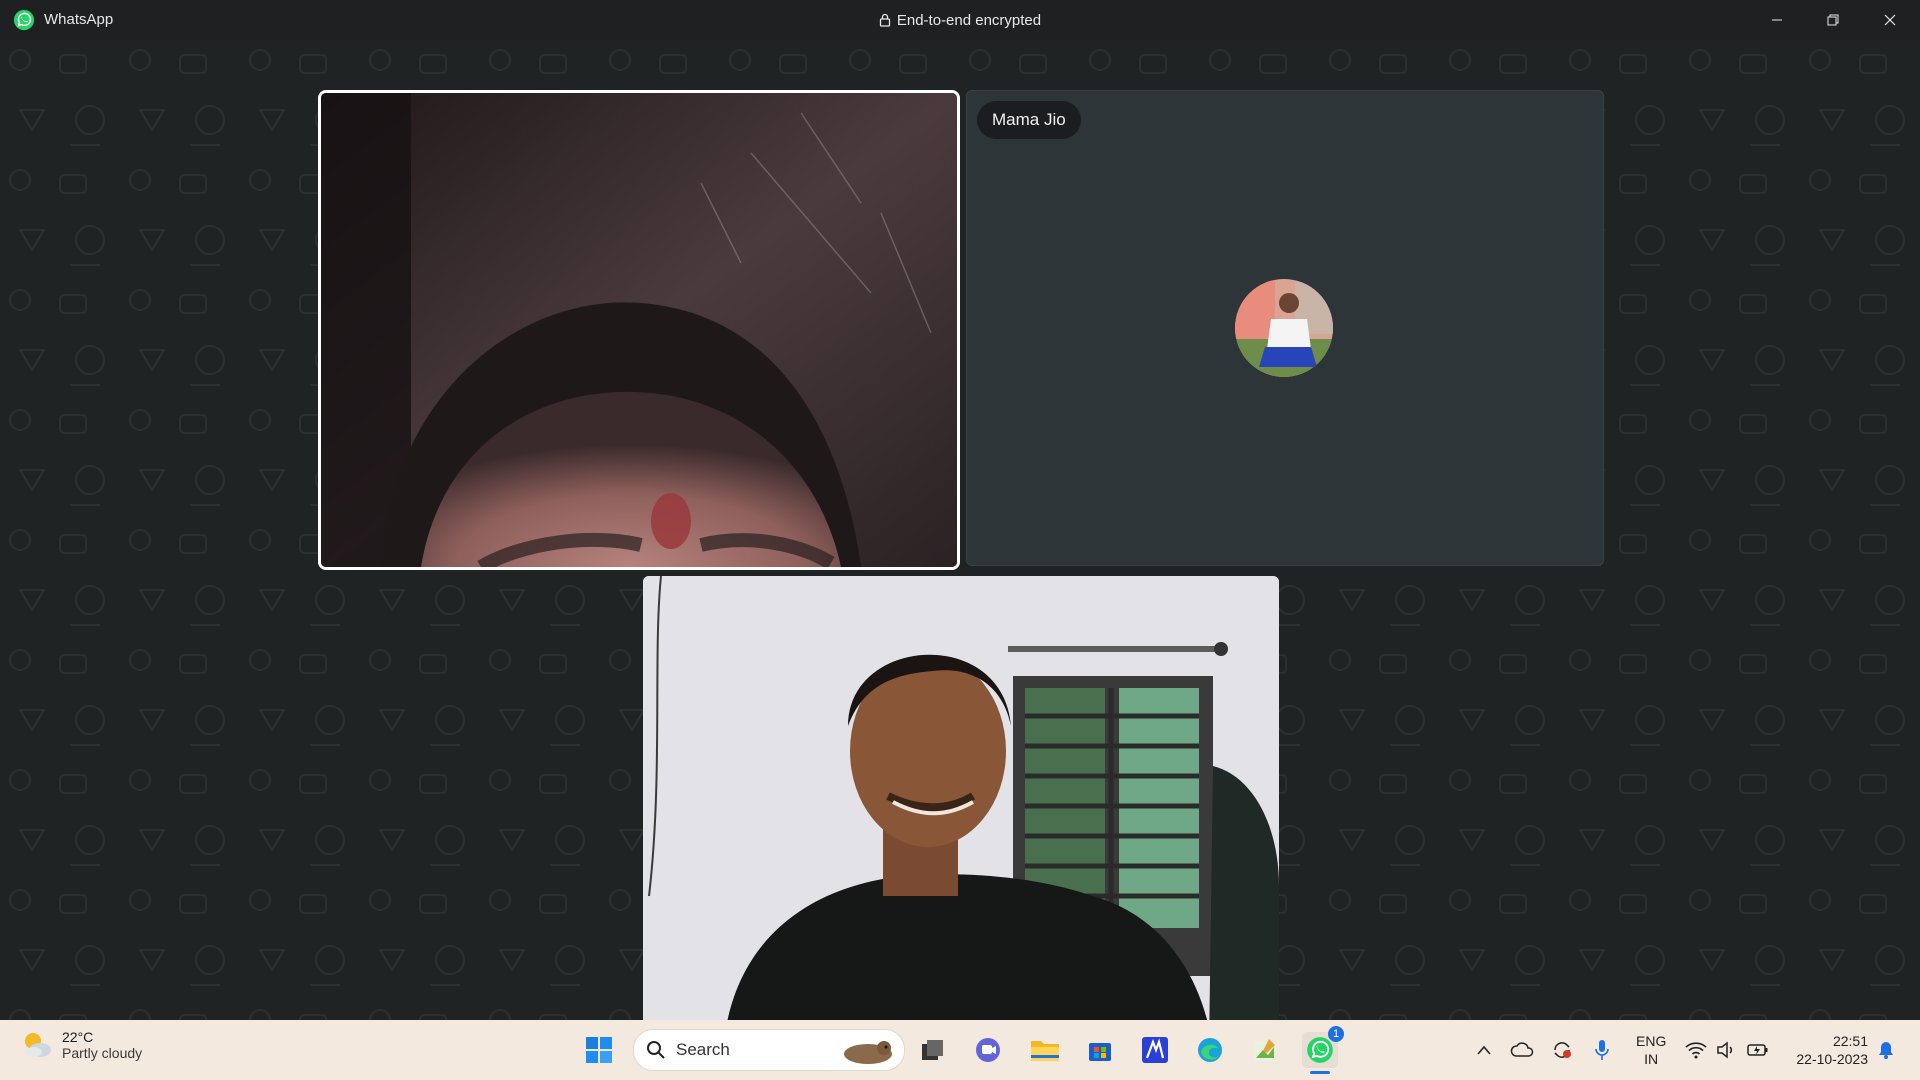 The width and height of the screenshot is (1920, 1080). What do you see at coordinates (38, 1045) in the screenshot?
I see `partly-cloudy-icon` at bounding box center [38, 1045].